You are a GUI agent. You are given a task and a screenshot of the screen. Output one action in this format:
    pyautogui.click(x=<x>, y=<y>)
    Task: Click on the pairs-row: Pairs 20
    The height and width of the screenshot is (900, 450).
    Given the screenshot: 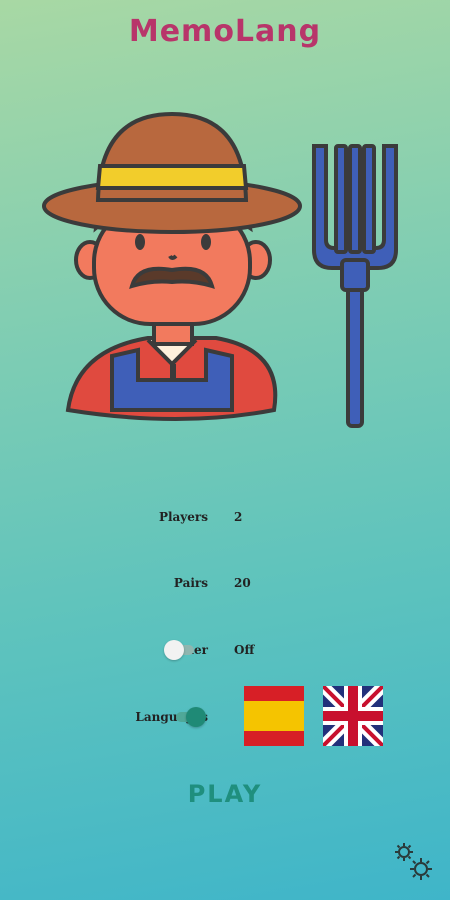 What is the action you would take?
    pyautogui.click(x=225, y=584)
    